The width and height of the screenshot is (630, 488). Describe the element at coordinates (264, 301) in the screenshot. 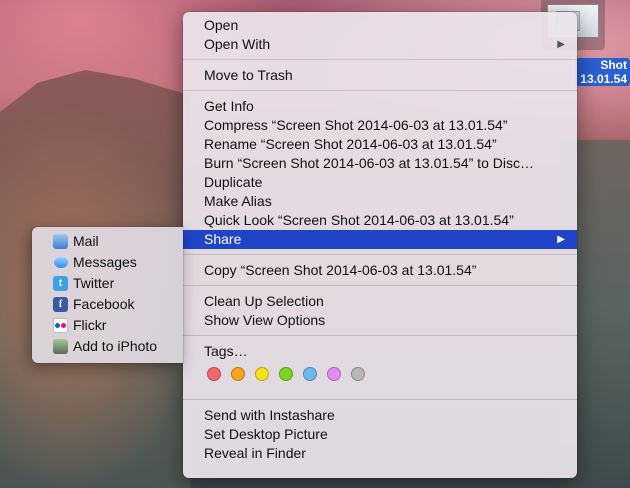

I see `menu-item-label: Clean Up Selection` at that location.